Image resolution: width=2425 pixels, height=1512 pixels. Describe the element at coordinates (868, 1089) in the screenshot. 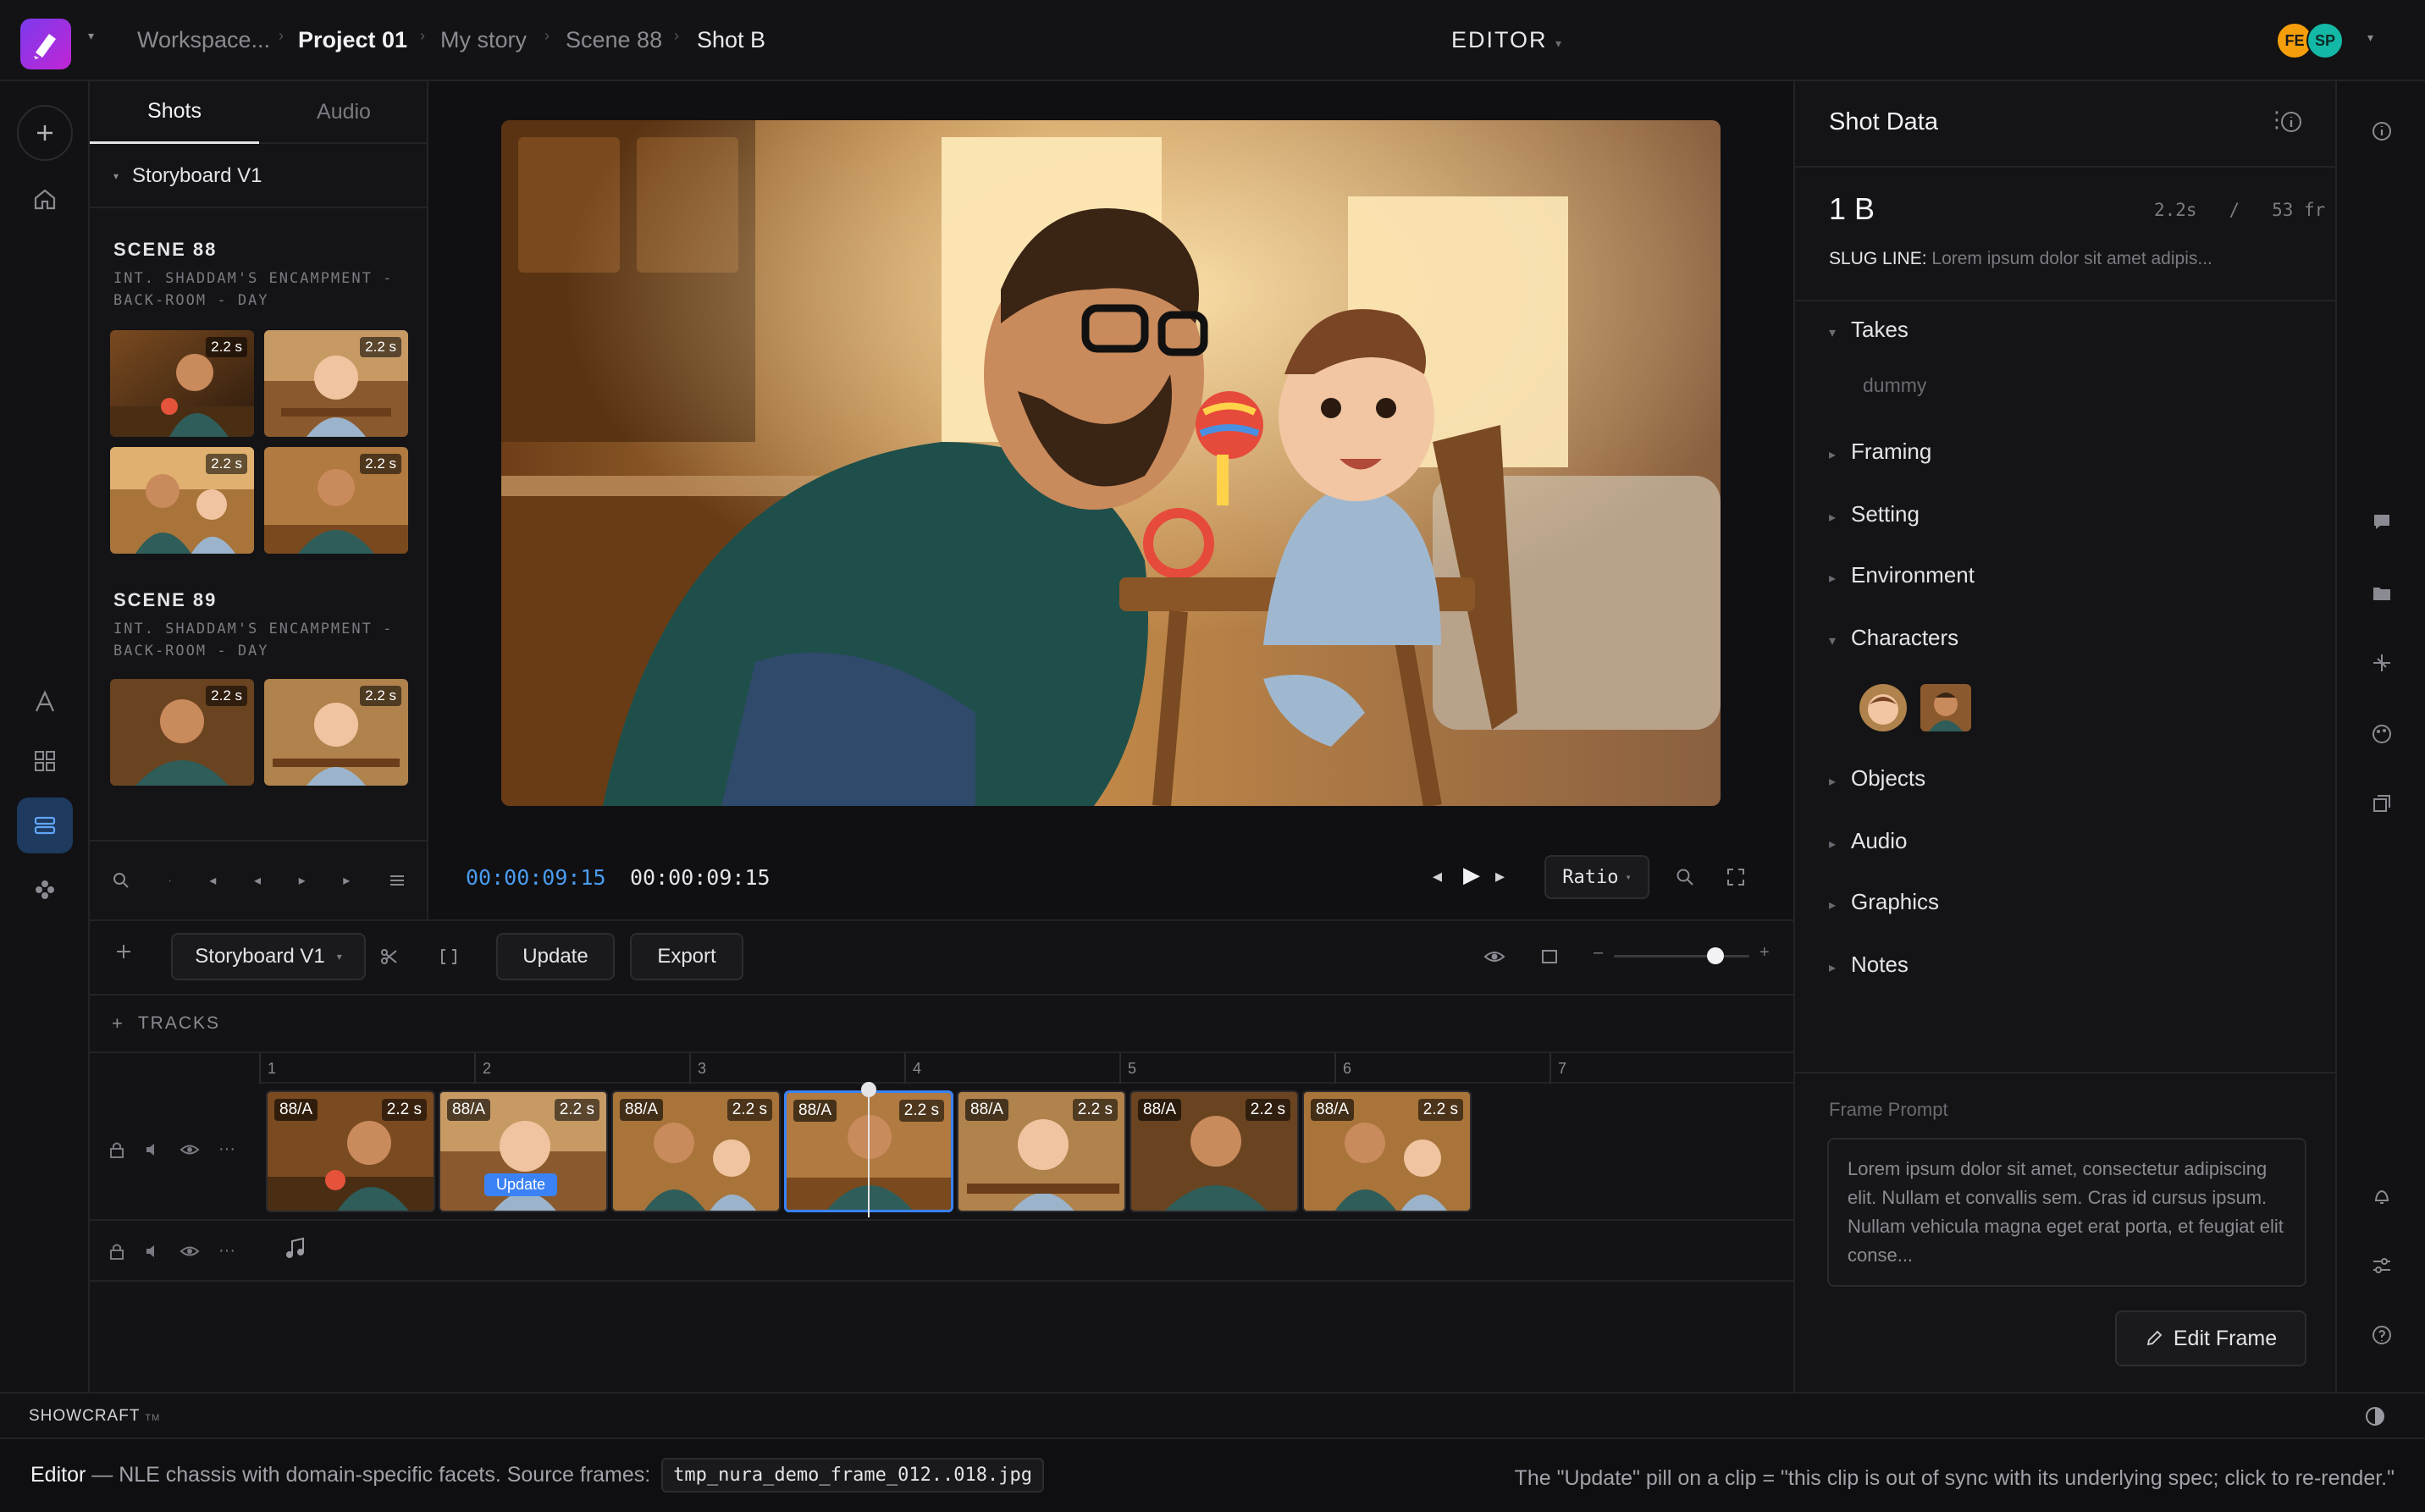

I see `playhead-handle` at that location.